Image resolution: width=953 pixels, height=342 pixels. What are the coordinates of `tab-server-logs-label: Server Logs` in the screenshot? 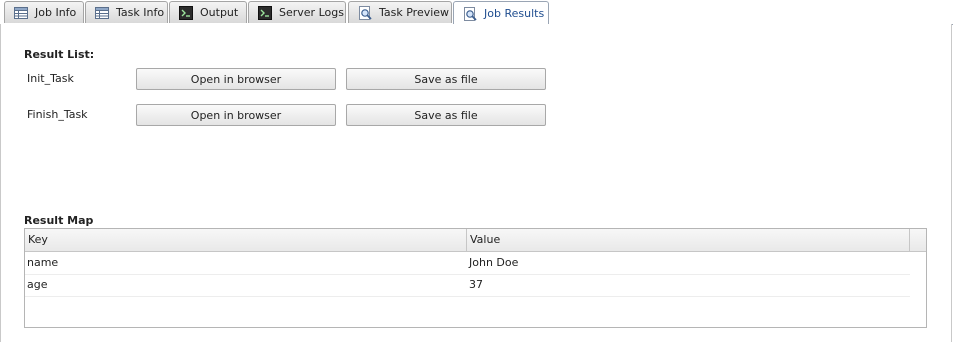 It's located at (311, 12).